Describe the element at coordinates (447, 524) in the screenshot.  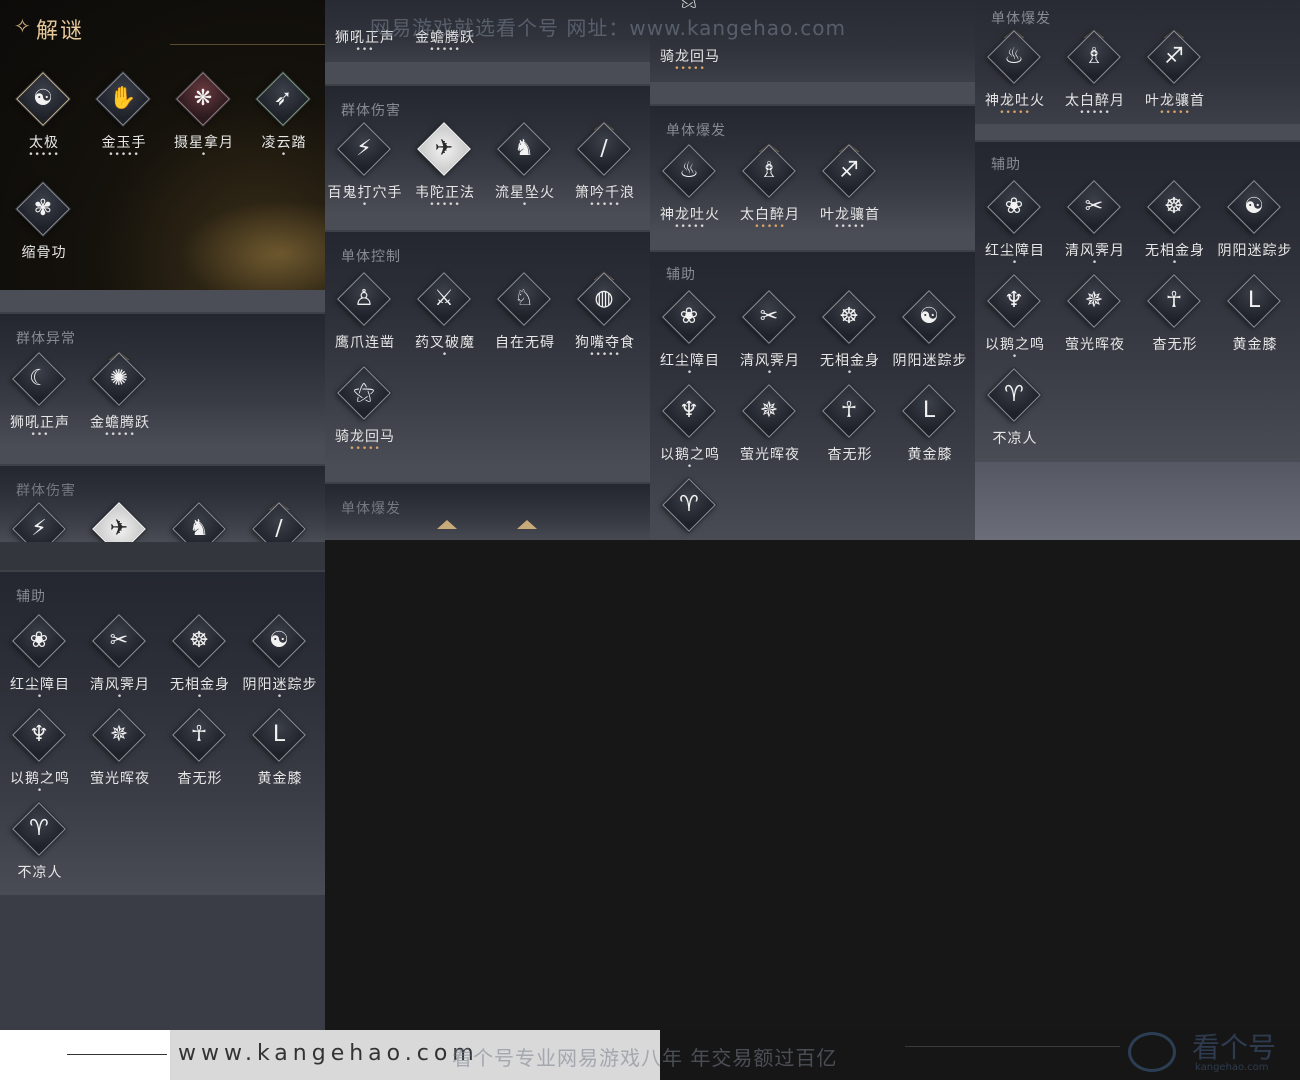
I see `rank-cap-icon` at that location.